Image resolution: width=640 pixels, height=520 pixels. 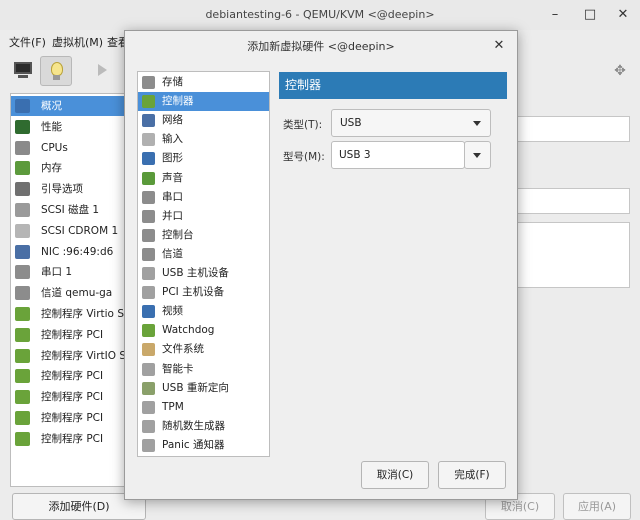 What do you see at coordinates (411, 123) in the screenshot?
I see `type-combo: USB` at bounding box center [411, 123].